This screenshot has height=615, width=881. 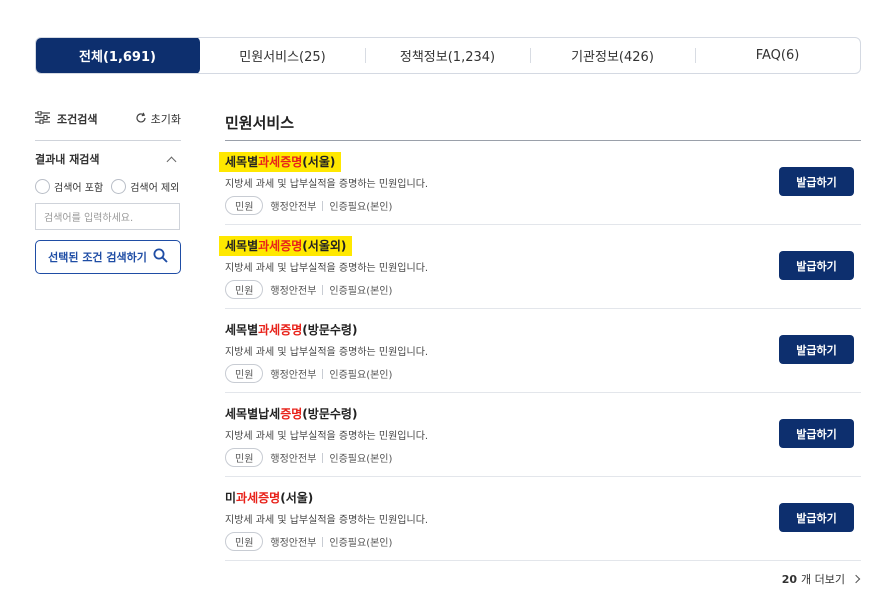 I want to click on search-mode-radios: 검색어 포함 검색어 제외, so click(x=108, y=186).